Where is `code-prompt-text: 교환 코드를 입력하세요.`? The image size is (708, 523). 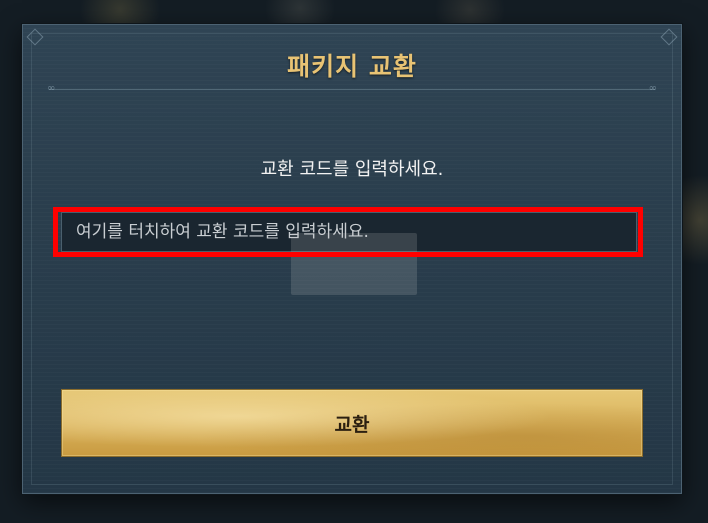
code-prompt-text: 교환 코드를 입력하세요. is located at coordinates (352, 169).